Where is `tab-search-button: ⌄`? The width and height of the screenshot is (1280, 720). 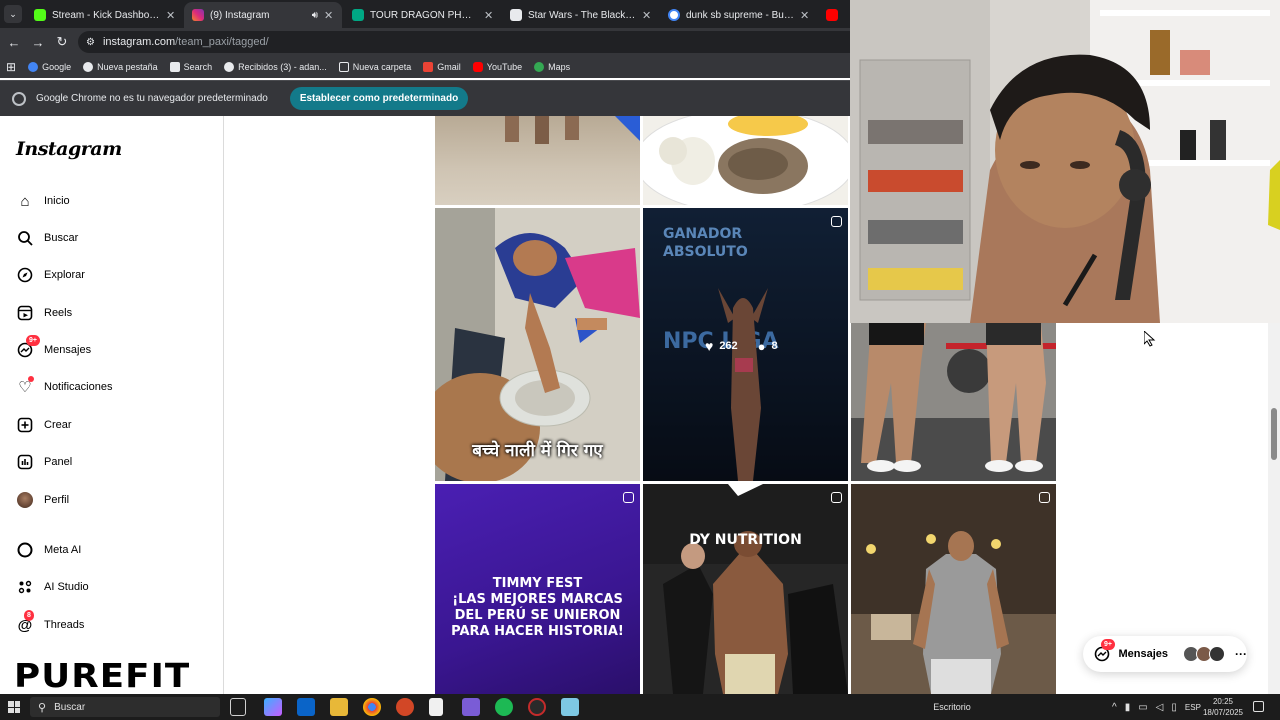
tab-search-button: ⌄ is located at coordinates (13, 14).